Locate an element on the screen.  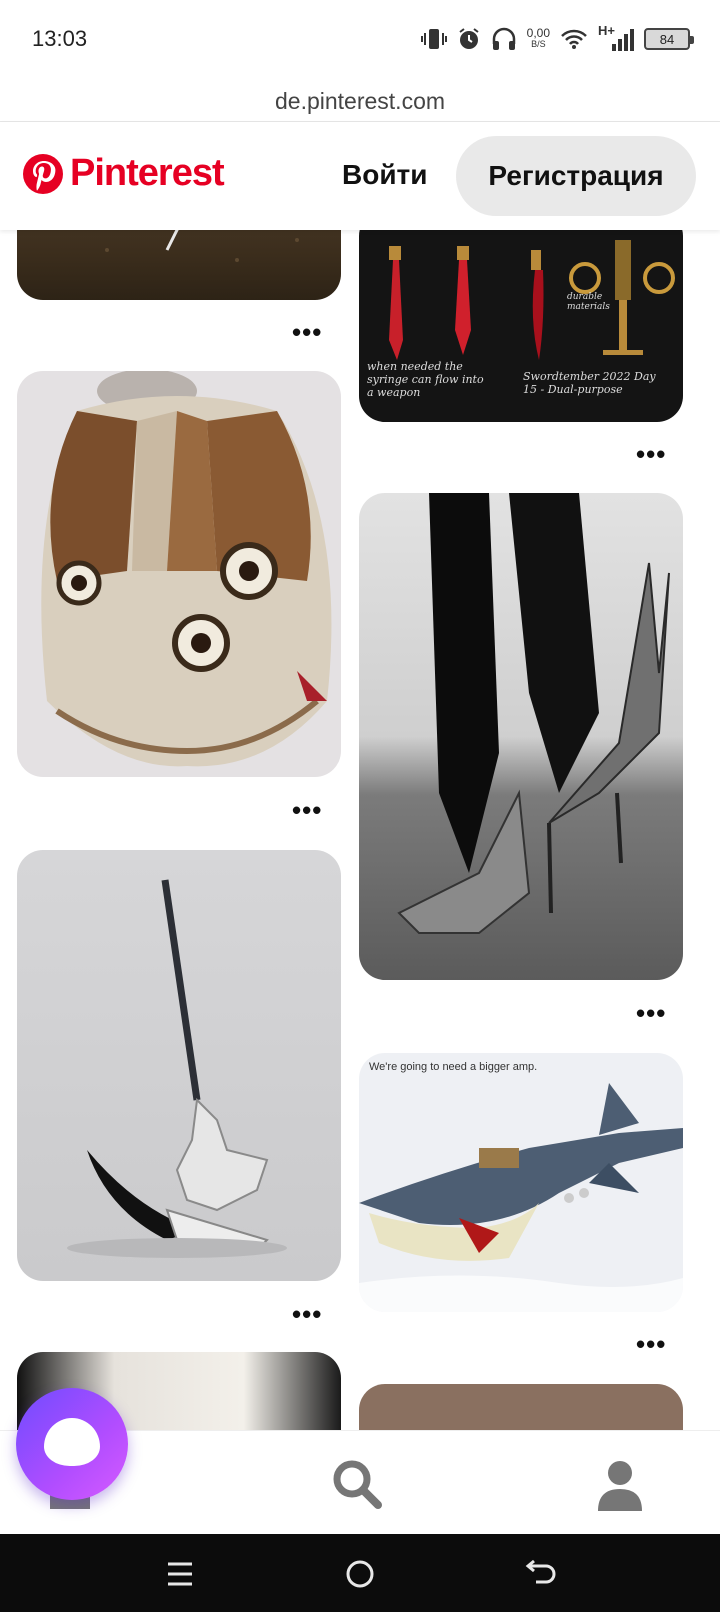
pin-image-shark-guitar is located at coordinates (521, 1197).